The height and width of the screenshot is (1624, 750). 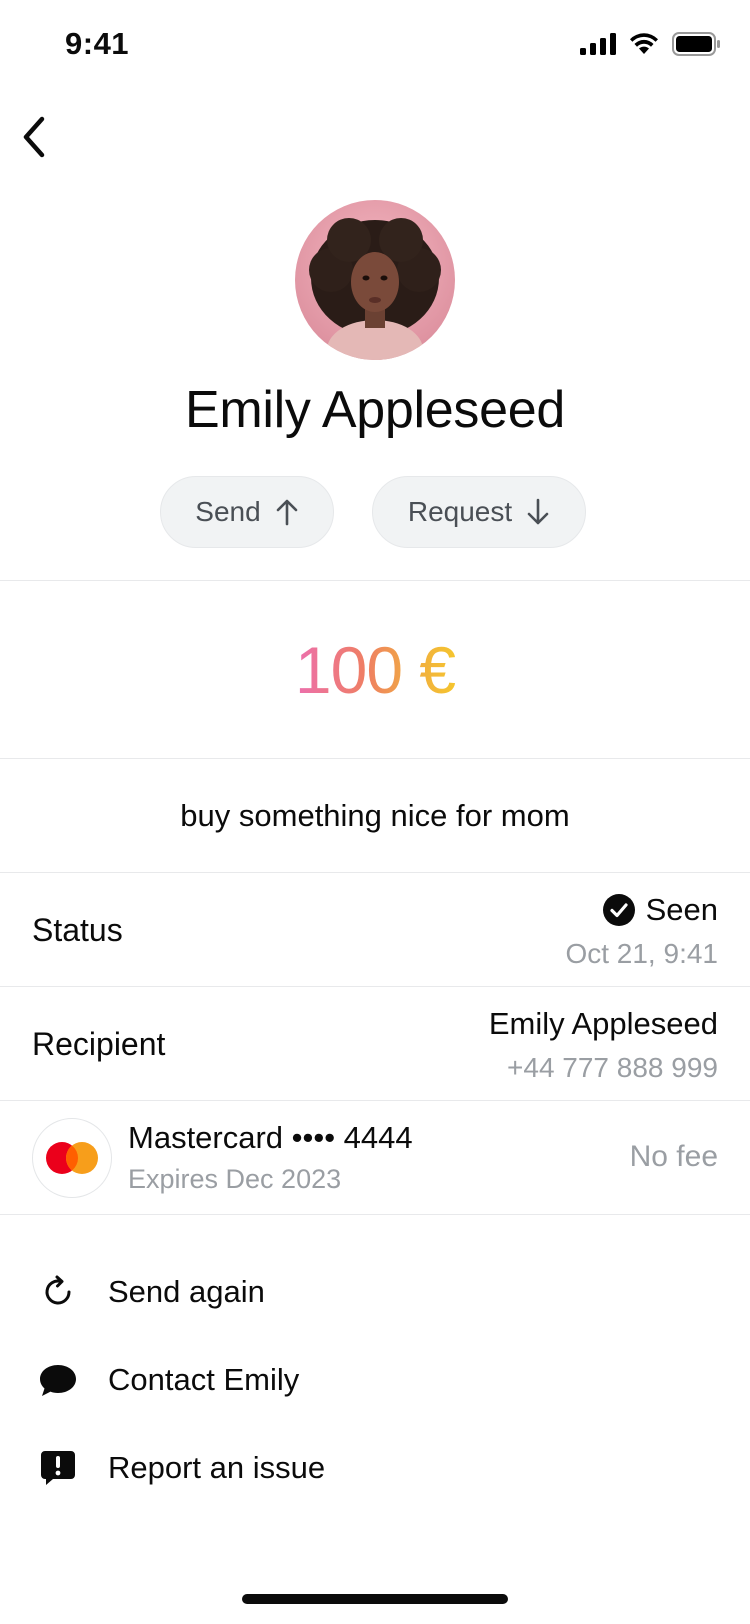 What do you see at coordinates (641, 931) in the screenshot?
I see `status-info: Seen Oct 21, 9:41` at bounding box center [641, 931].